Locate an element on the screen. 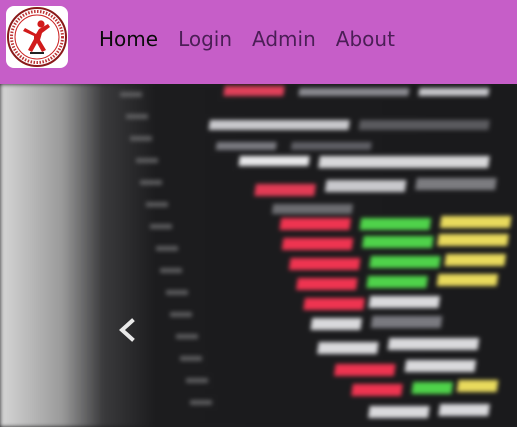  nav-link-admin: Admin is located at coordinates (284, 39).